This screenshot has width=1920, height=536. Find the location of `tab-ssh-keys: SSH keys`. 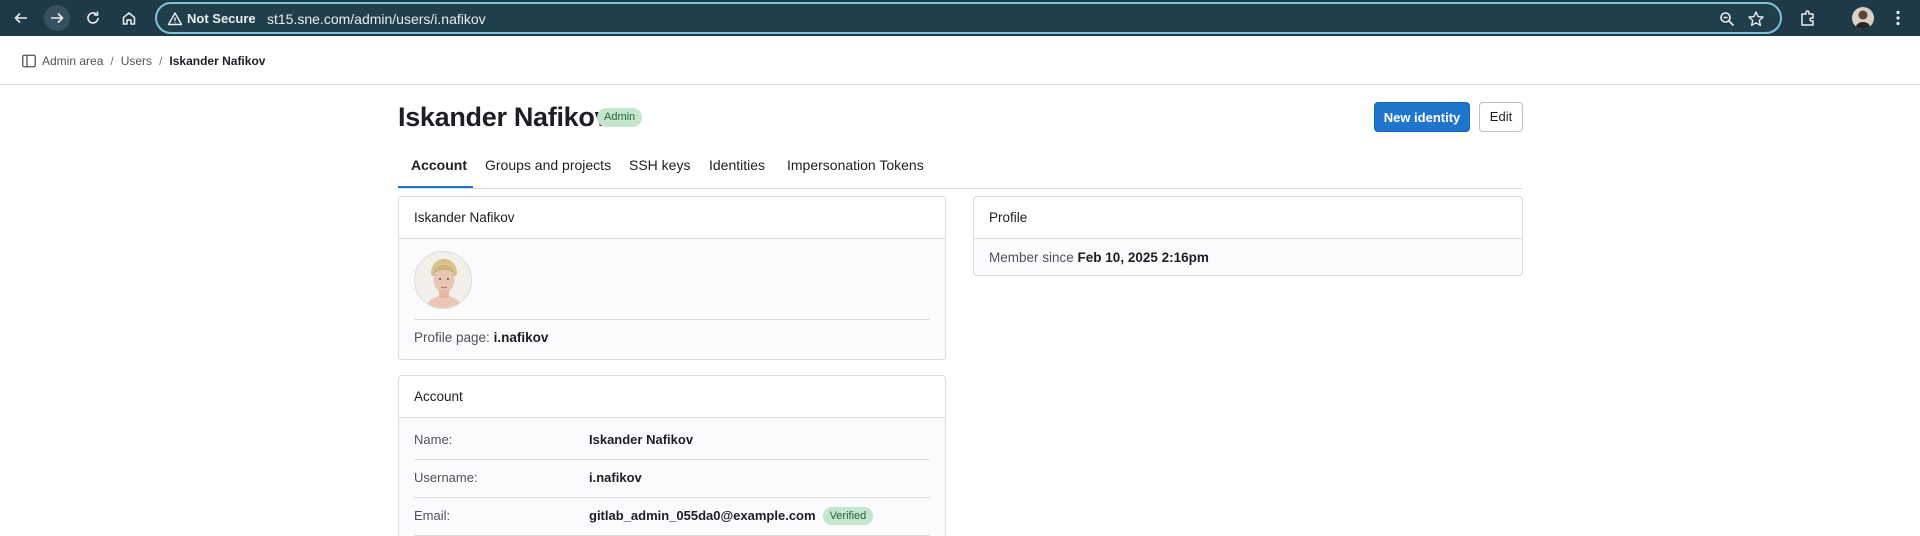

tab-ssh-keys: SSH keys is located at coordinates (659, 169).